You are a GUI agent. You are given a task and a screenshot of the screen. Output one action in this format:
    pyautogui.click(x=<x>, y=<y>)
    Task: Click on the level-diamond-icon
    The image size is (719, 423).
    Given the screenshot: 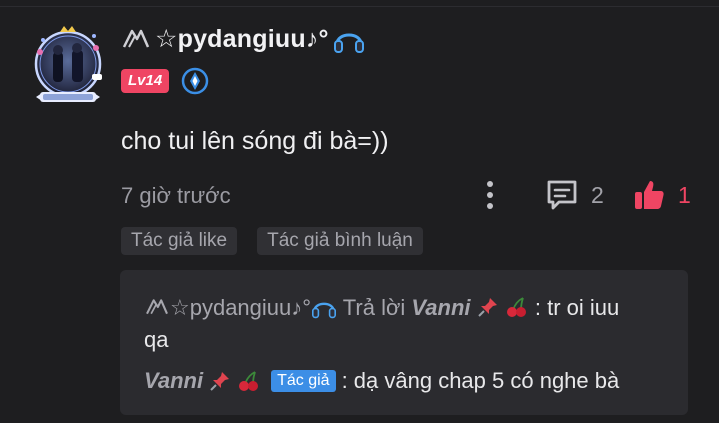 What is the action you would take?
    pyautogui.click(x=195, y=81)
    